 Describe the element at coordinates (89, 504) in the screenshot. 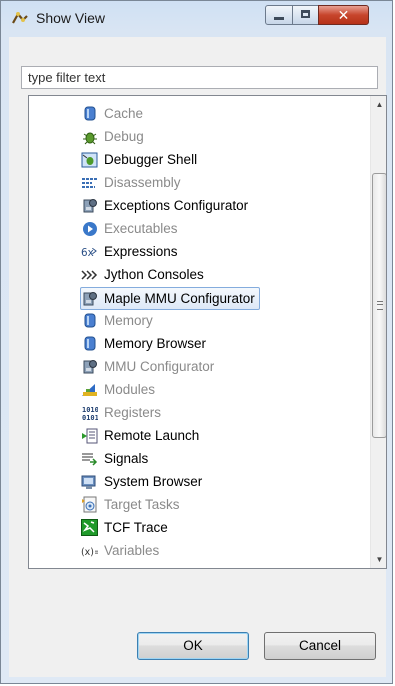

I see `target-tasks-icon` at that location.